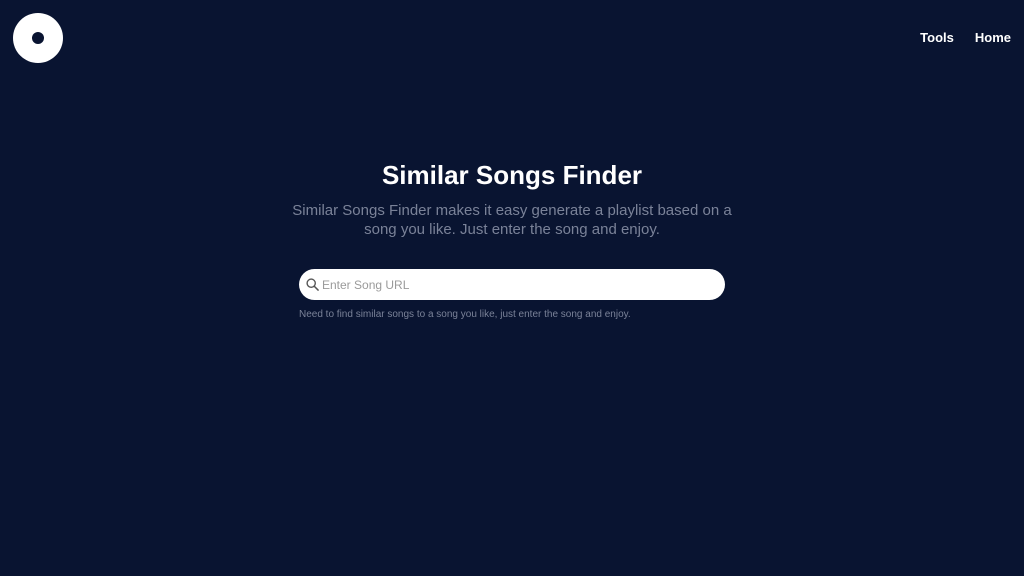 The height and width of the screenshot is (576, 1024). Describe the element at coordinates (965, 38) in the screenshot. I see `top-nav: Tools Home` at that location.